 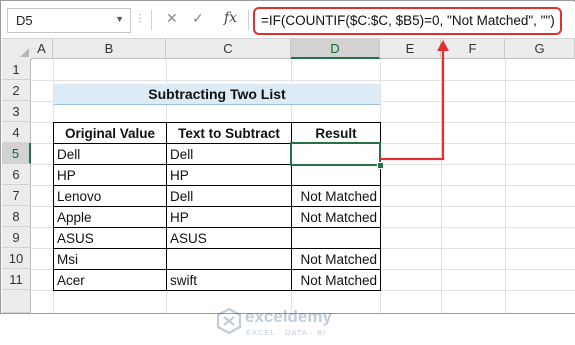 What do you see at coordinates (16, 69) in the screenshot?
I see `row-header-1: 1` at bounding box center [16, 69].